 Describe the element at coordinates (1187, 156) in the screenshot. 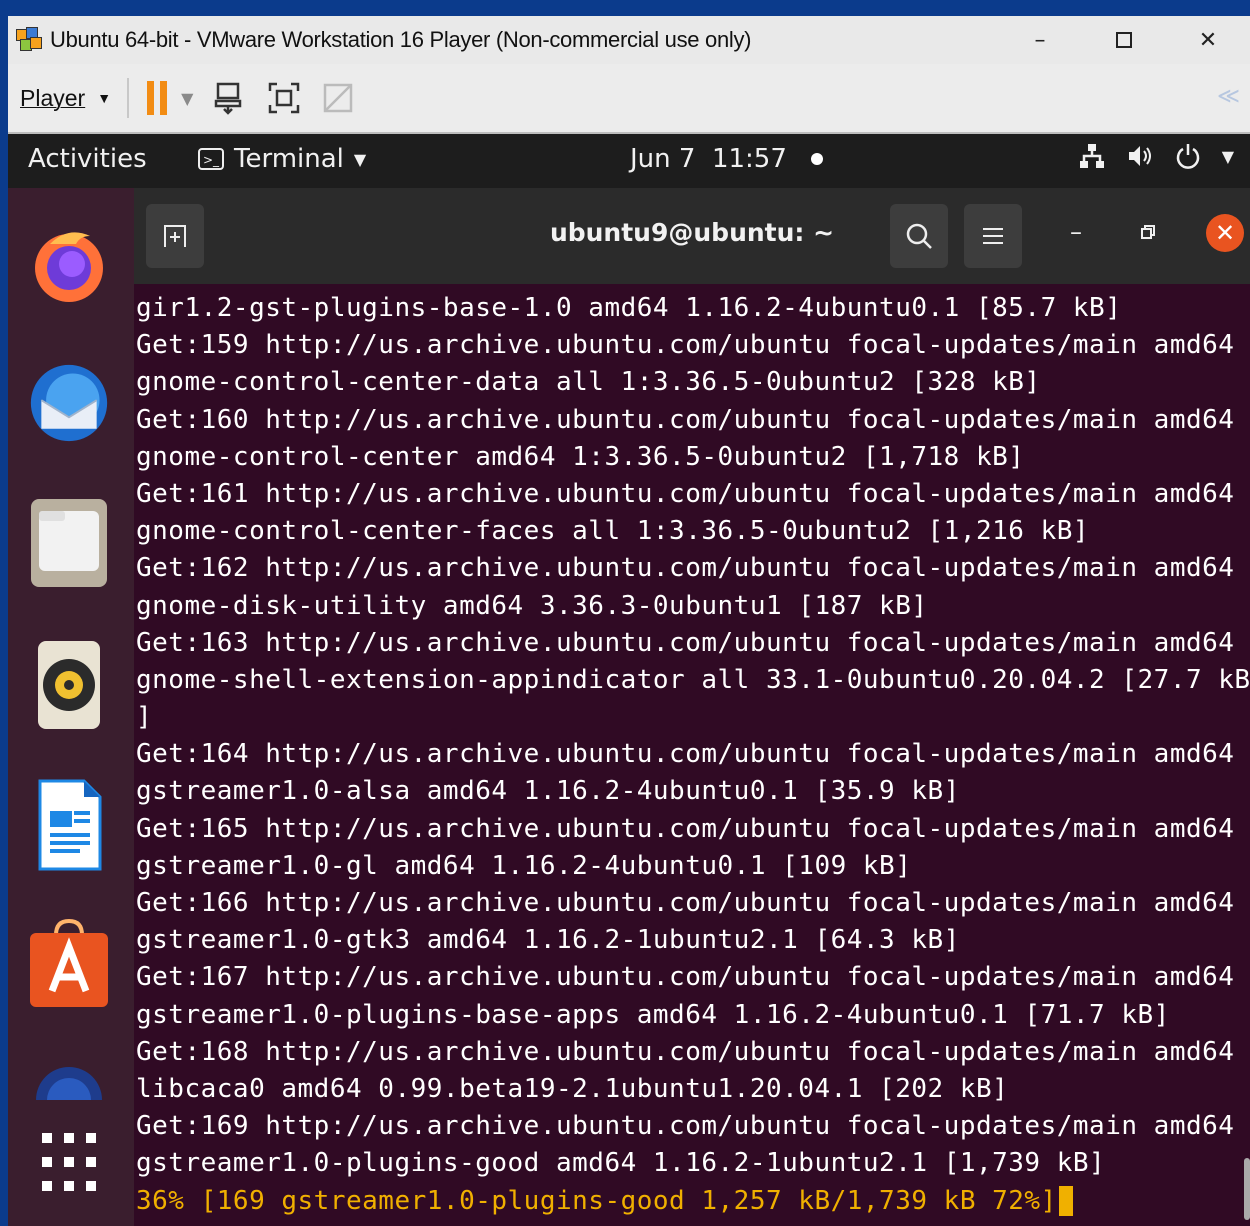

I see `power-icon` at that location.